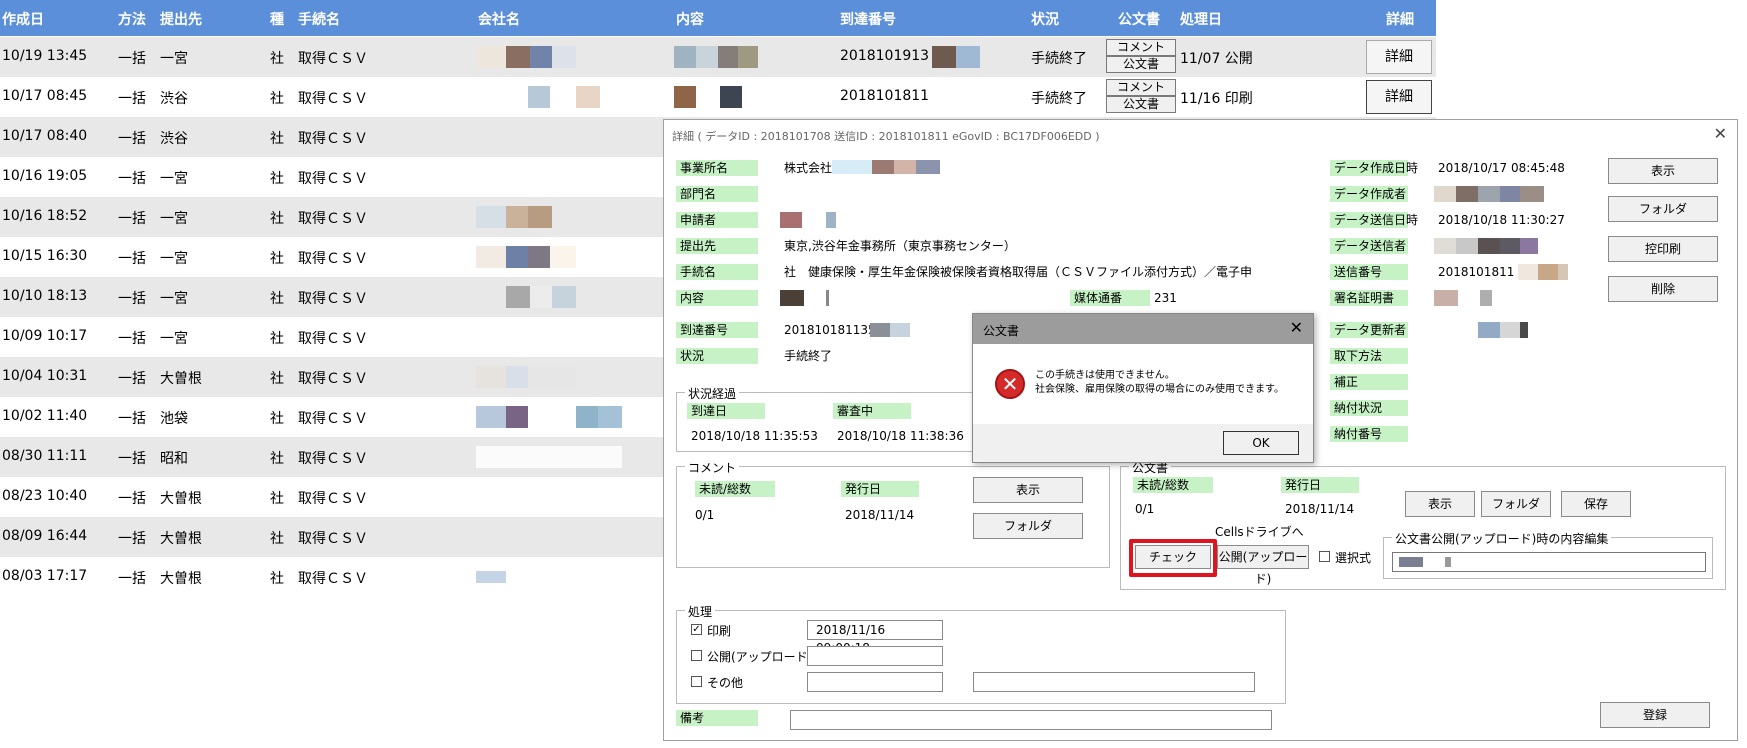 This screenshot has width=1747, height=748. Describe the element at coordinates (690, 19) in the screenshot. I see `col-content: 内容` at that location.